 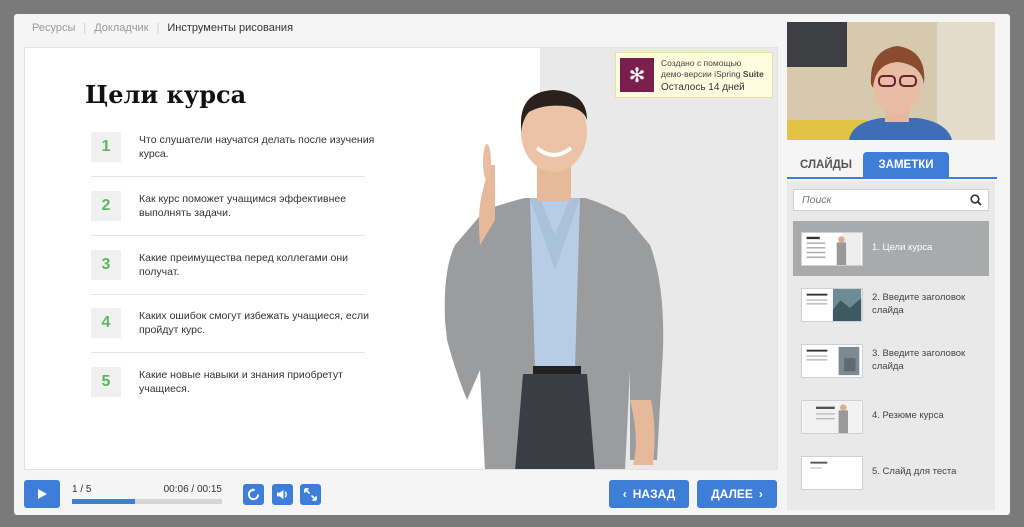 I want to click on search-box, so click(x=891, y=200).